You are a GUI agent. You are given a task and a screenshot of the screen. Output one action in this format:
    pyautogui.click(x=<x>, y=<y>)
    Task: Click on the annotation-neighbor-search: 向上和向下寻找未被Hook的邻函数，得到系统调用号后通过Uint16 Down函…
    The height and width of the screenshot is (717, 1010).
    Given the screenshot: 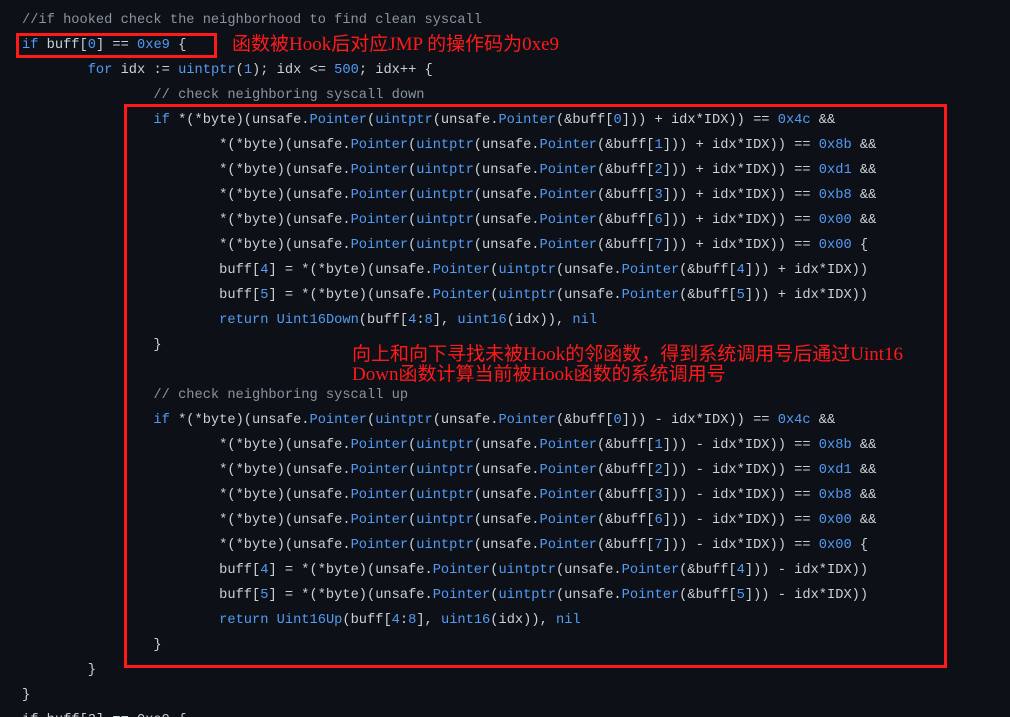 What is the action you would take?
    pyautogui.click(x=627, y=365)
    